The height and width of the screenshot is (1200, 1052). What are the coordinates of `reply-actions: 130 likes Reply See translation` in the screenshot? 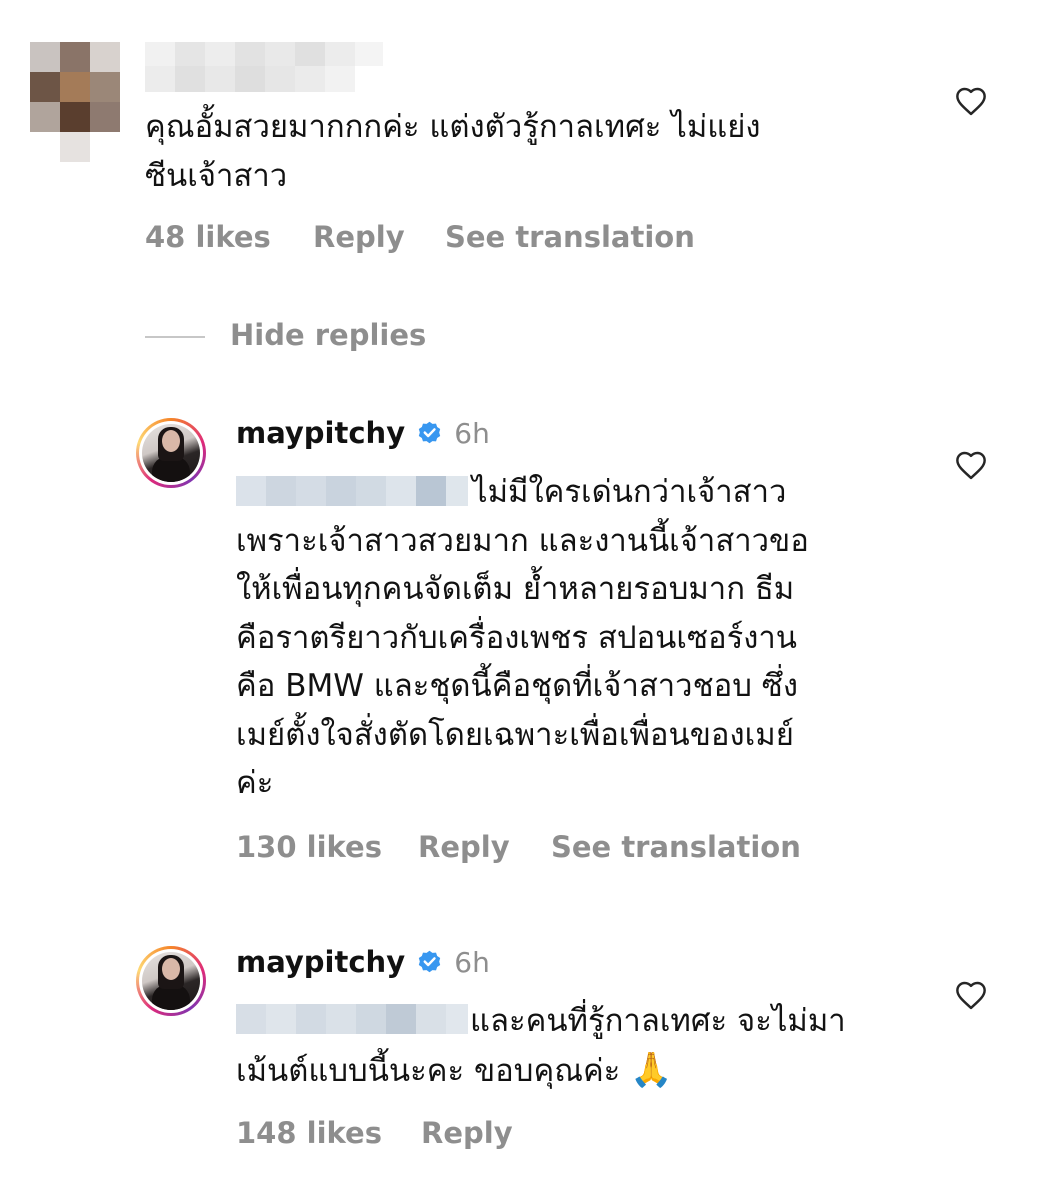 It's located at (586, 848).